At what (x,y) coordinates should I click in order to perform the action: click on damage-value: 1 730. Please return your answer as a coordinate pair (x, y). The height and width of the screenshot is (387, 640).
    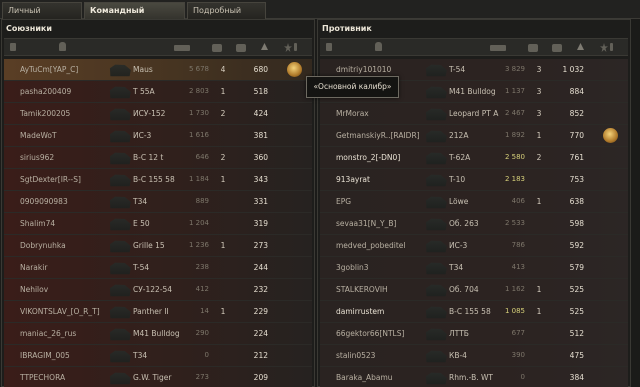
    Looking at the image, I should click on (198, 113).